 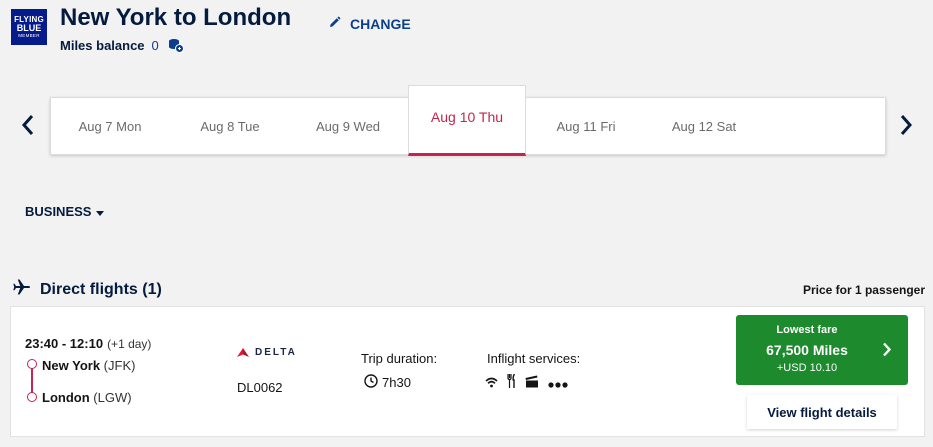 What do you see at coordinates (807, 330) in the screenshot?
I see `lowest-fare-label: Lowest fare` at bounding box center [807, 330].